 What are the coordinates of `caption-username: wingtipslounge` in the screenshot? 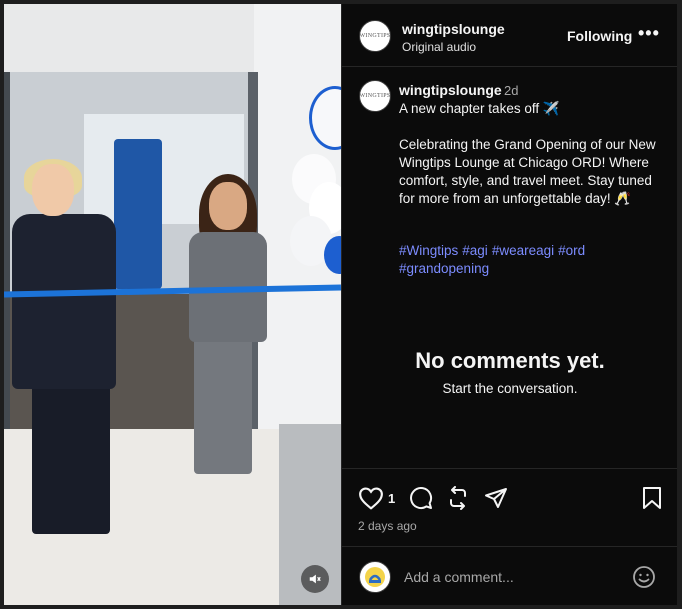 It's located at (450, 90).